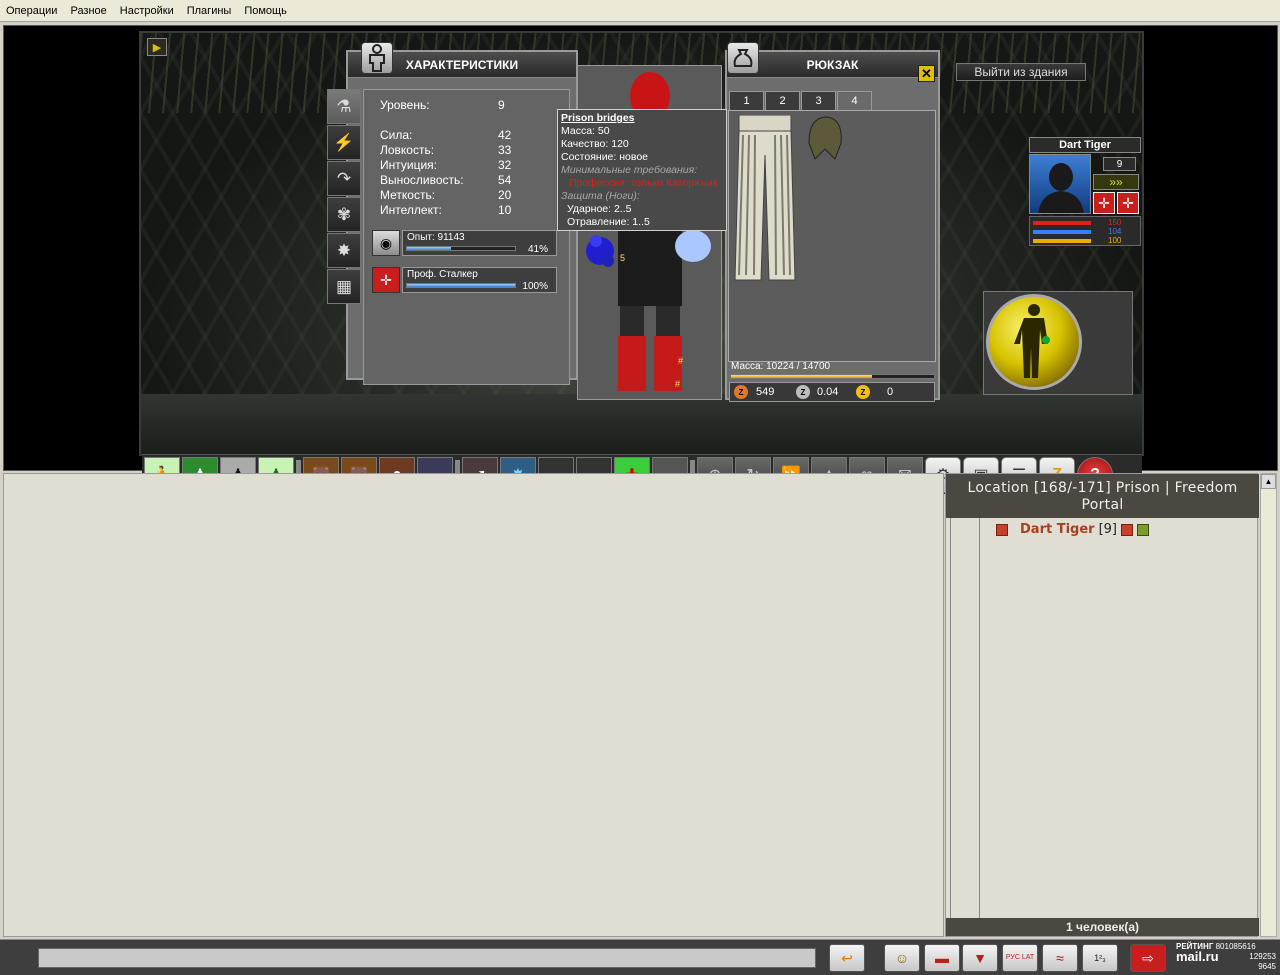  I want to click on backpack-tabs: 1 2 3 4, so click(801, 101).